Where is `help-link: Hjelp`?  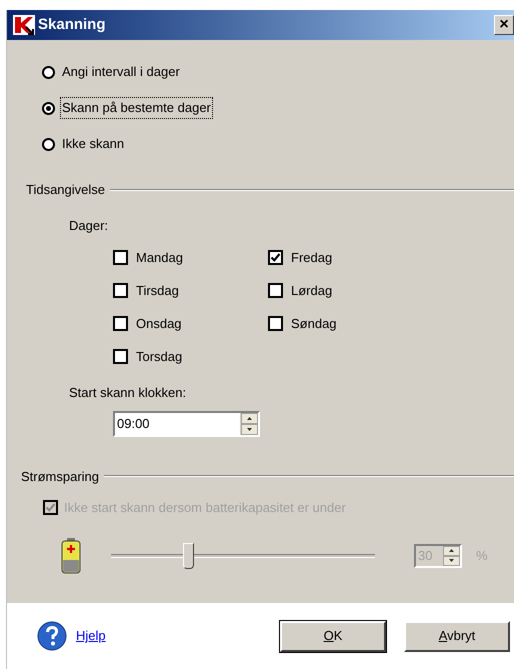
help-link: Hjelp is located at coordinates (91, 636).